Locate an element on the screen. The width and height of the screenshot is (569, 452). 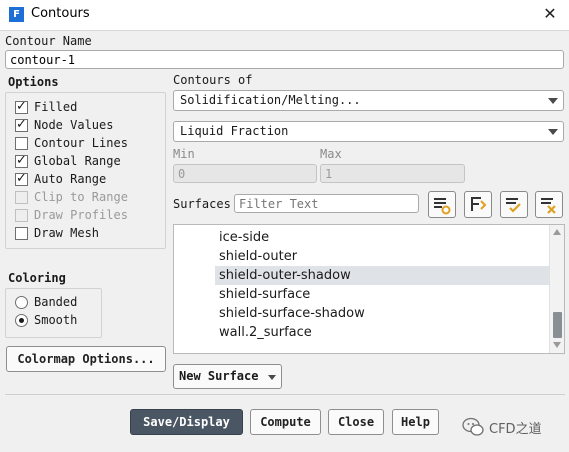
node-values-checkbox: Node Values is located at coordinates (64, 125).